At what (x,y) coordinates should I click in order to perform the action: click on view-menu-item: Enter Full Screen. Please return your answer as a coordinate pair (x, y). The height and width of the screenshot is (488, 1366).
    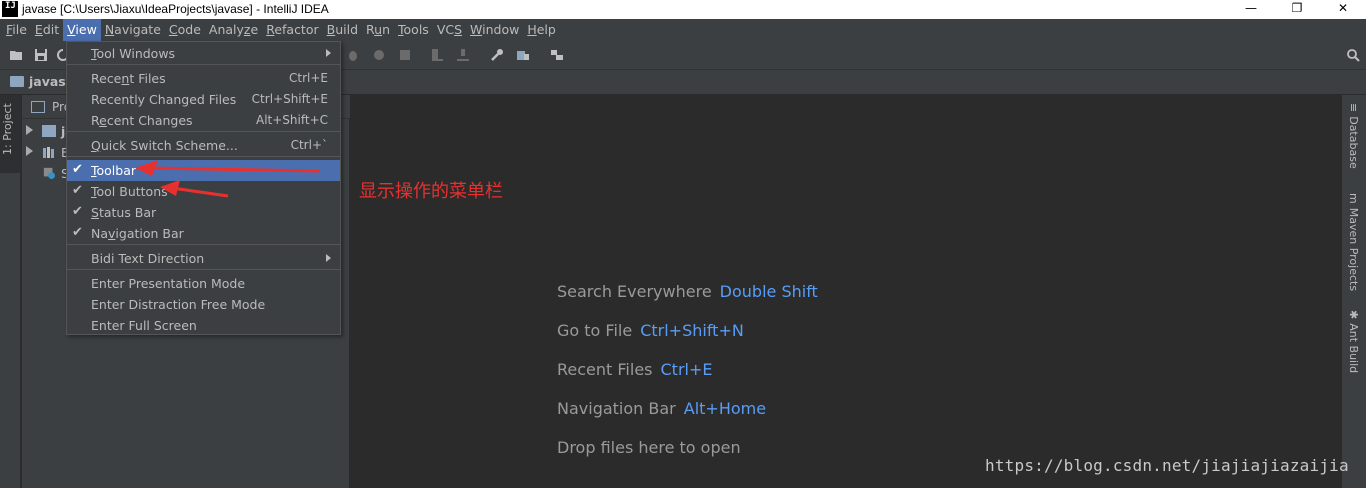
    Looking at the image, I should click on (203, 325).